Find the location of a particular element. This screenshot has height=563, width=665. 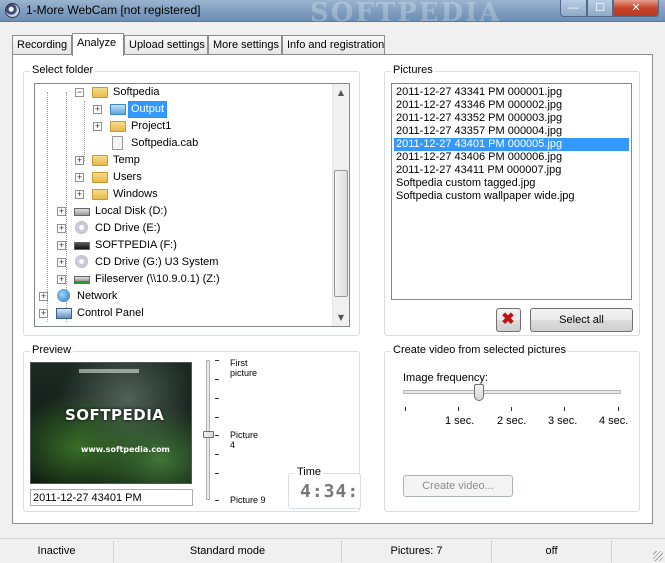

file-icon is located at coordinates (117, 143).